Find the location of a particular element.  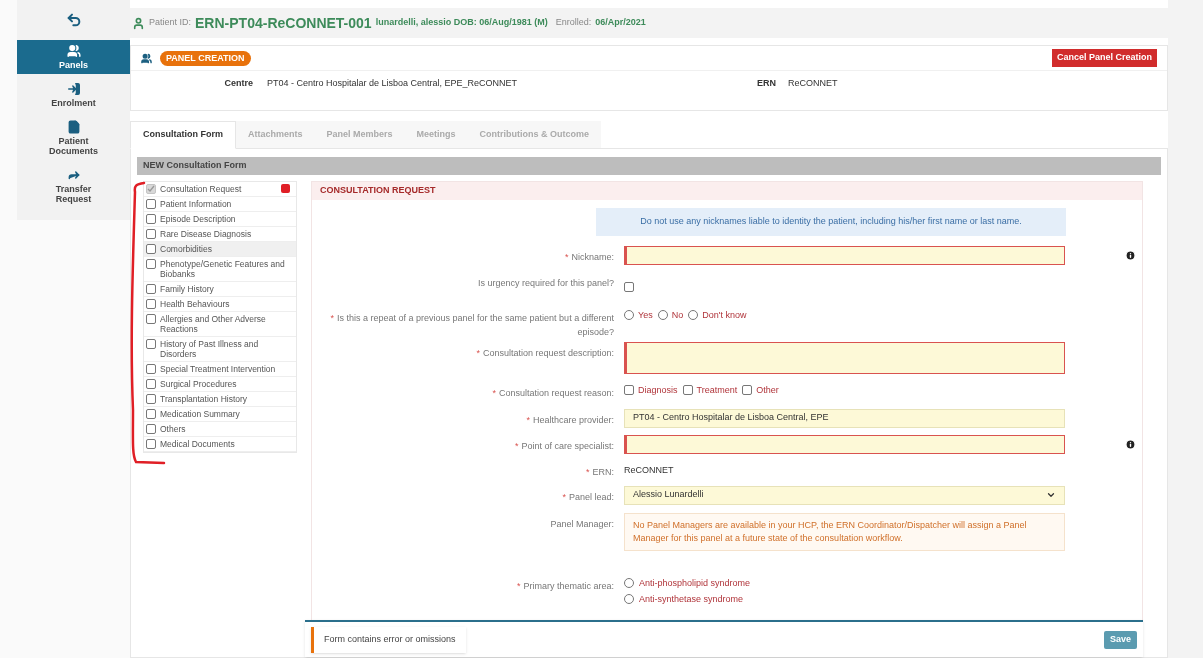

centre-label: Centre is located at coordinates (238, 84).